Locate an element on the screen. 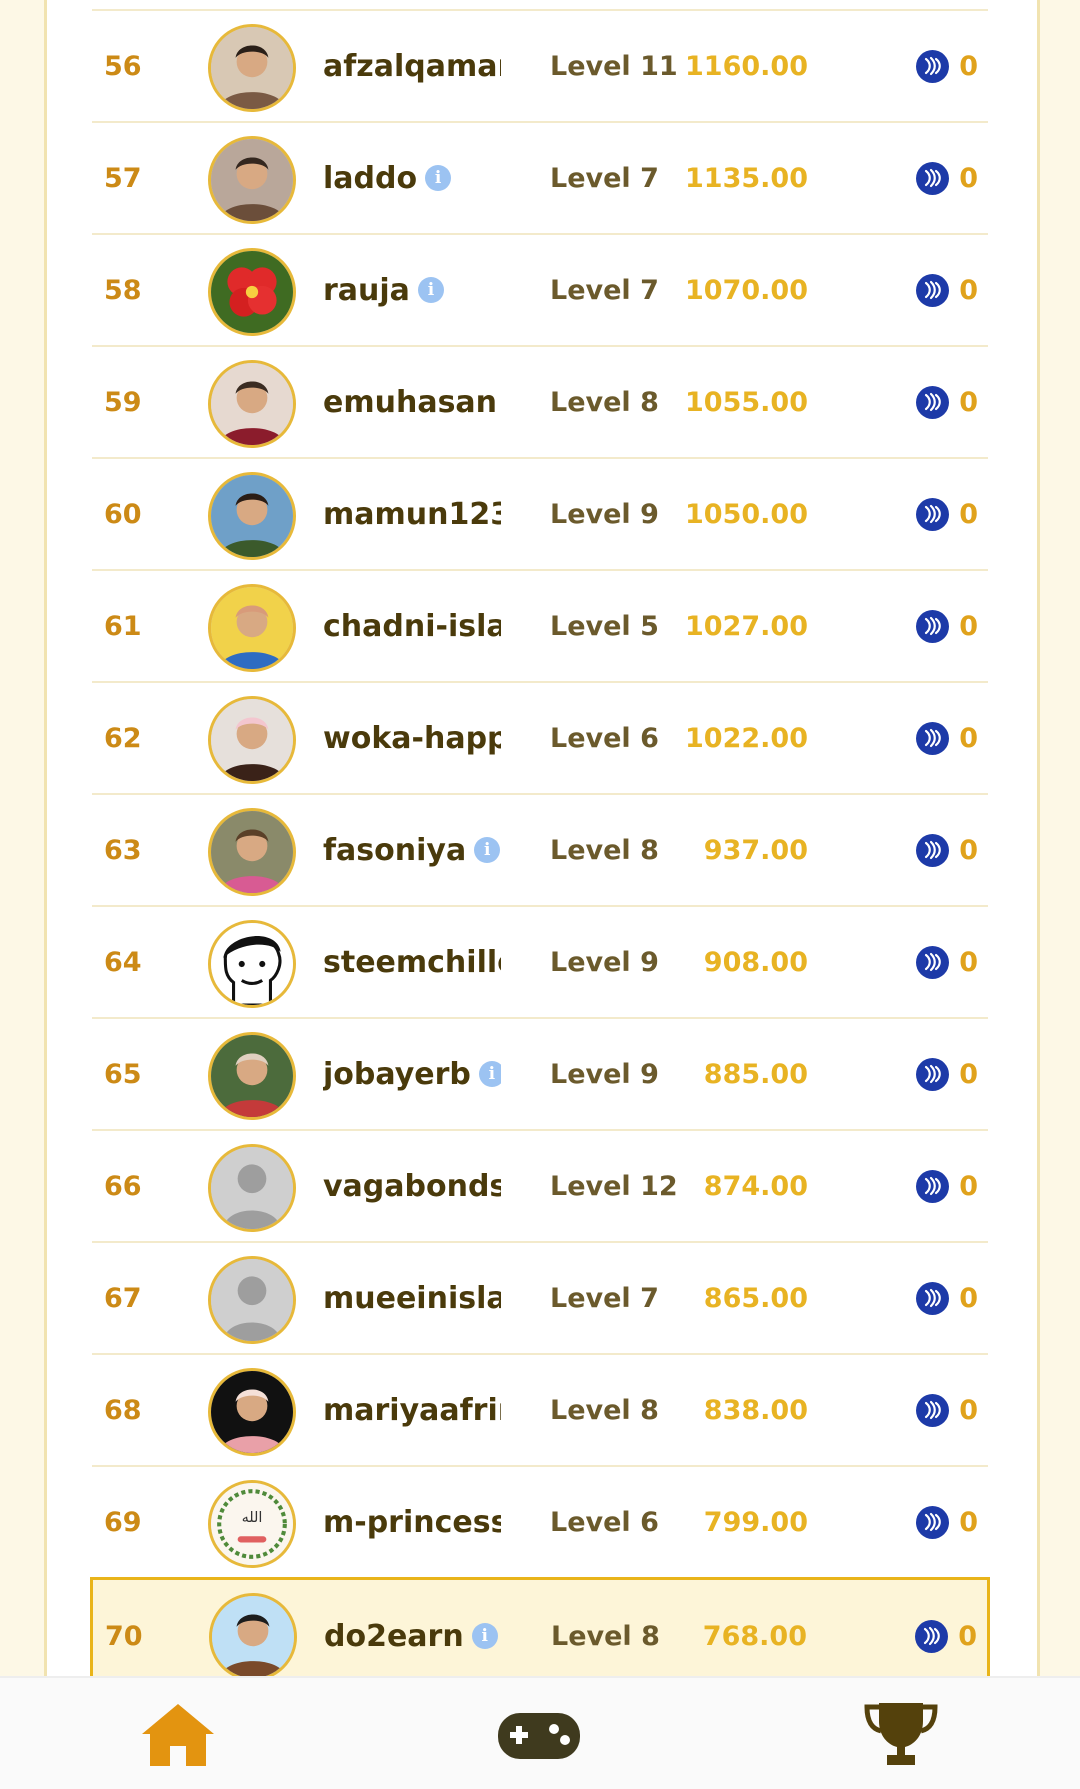 This screenshot has height=1789, width=1080. score-value: 908.00 is located at coordinates (755, 962).